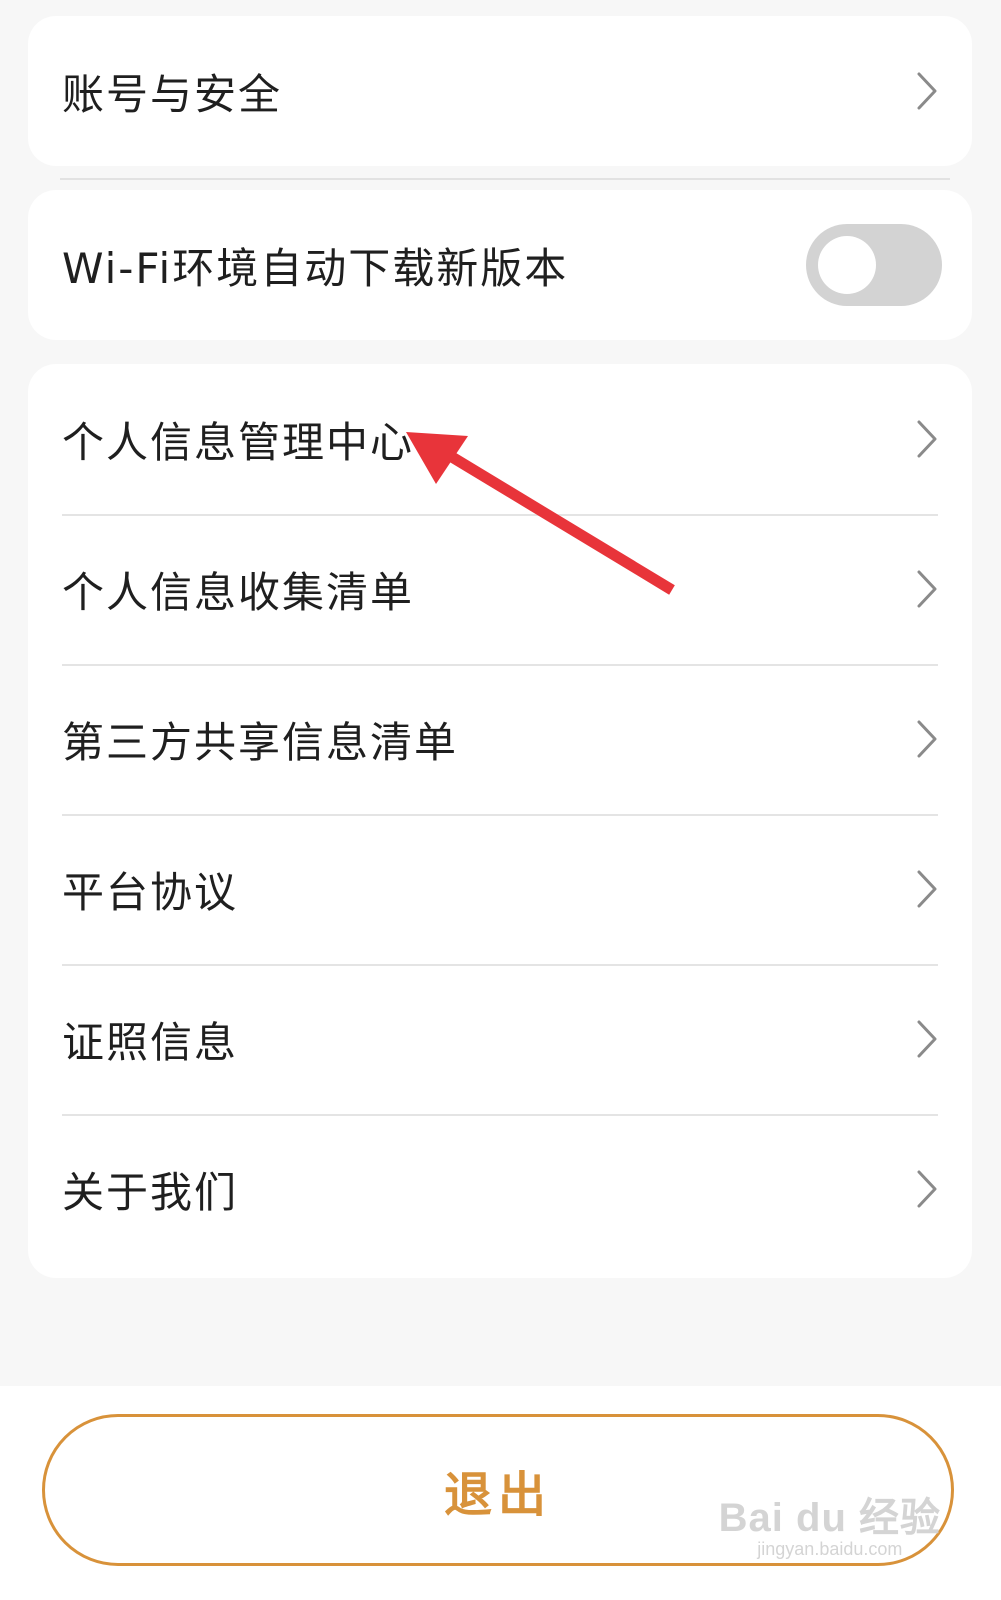  What do you see at coordinates (505, 179) in the screenshot?
I see `section-divider` at bounding box center [505, 179].